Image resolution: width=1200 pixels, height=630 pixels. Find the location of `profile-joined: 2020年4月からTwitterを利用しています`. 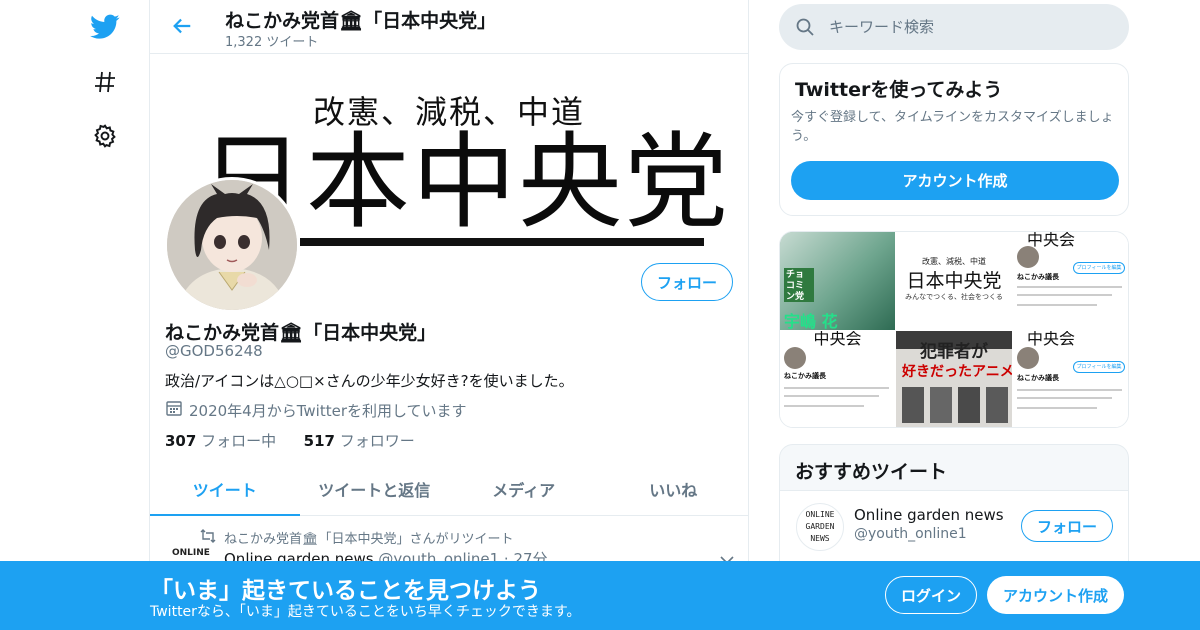

profile-joined: 2020年4月からTwitterを利用しています is located at coordinates (316, 410).